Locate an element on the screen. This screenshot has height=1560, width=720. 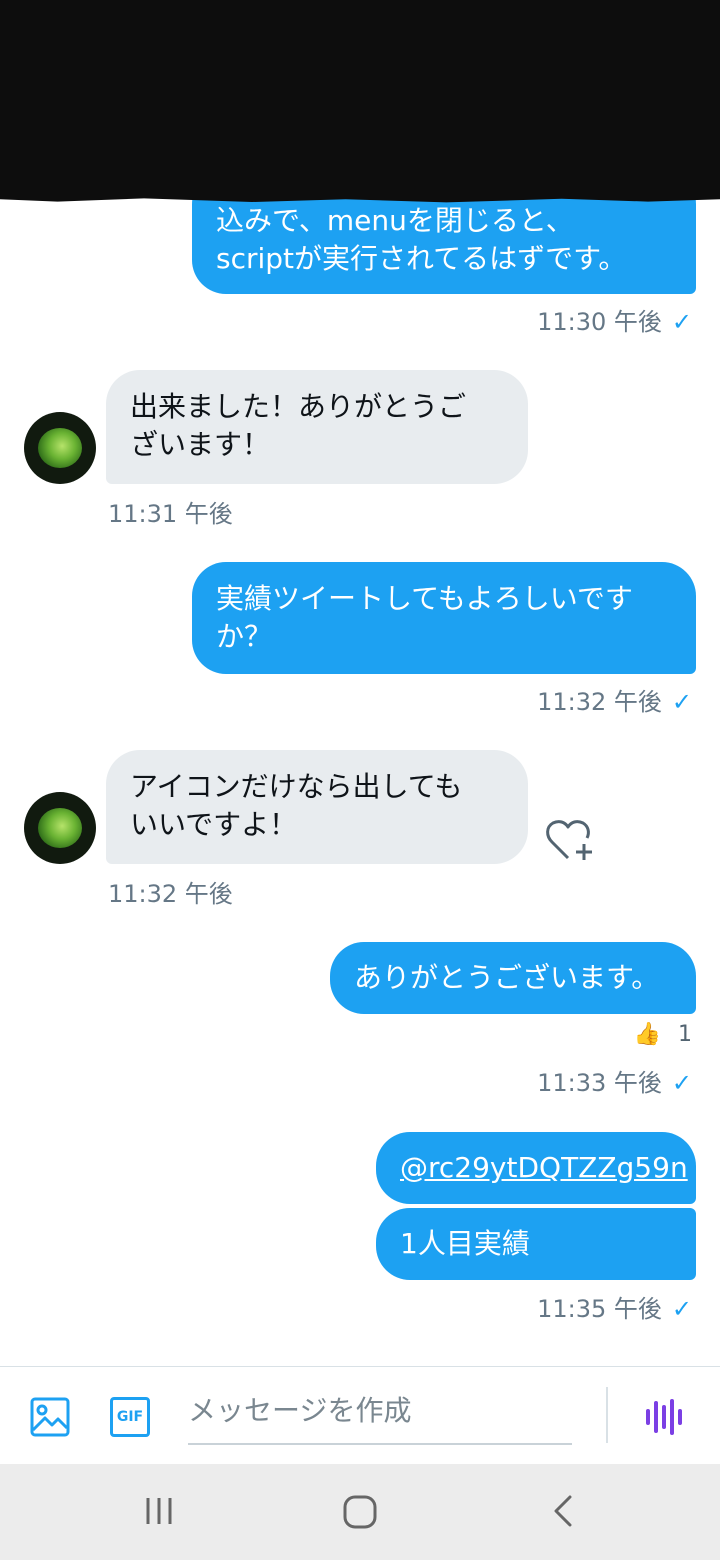
recent-apps-icon is located at coordinates (159, 1511).